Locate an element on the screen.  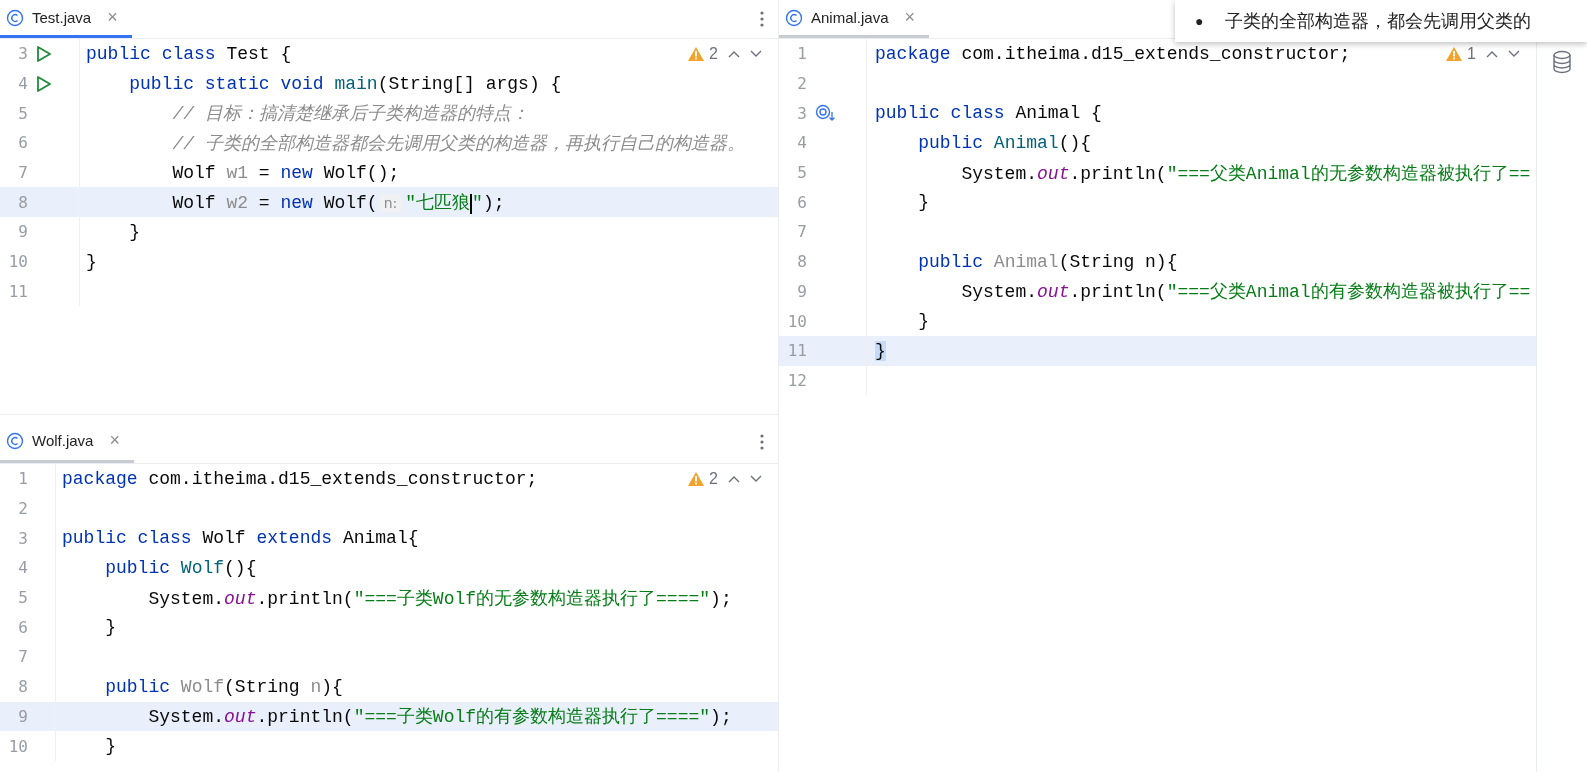
code-line: public Animal(){ is located at coordinates (1004, 142).